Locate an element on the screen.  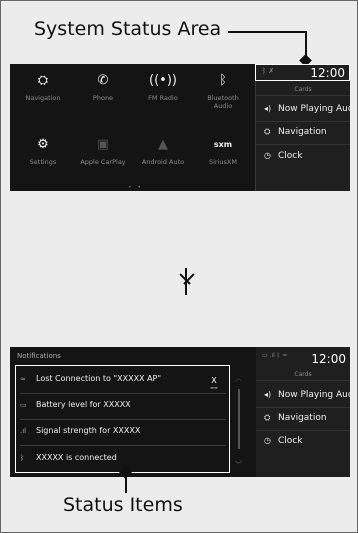
app-siriusxm: sxm SiriusXM is located at coordinates (223, 151).